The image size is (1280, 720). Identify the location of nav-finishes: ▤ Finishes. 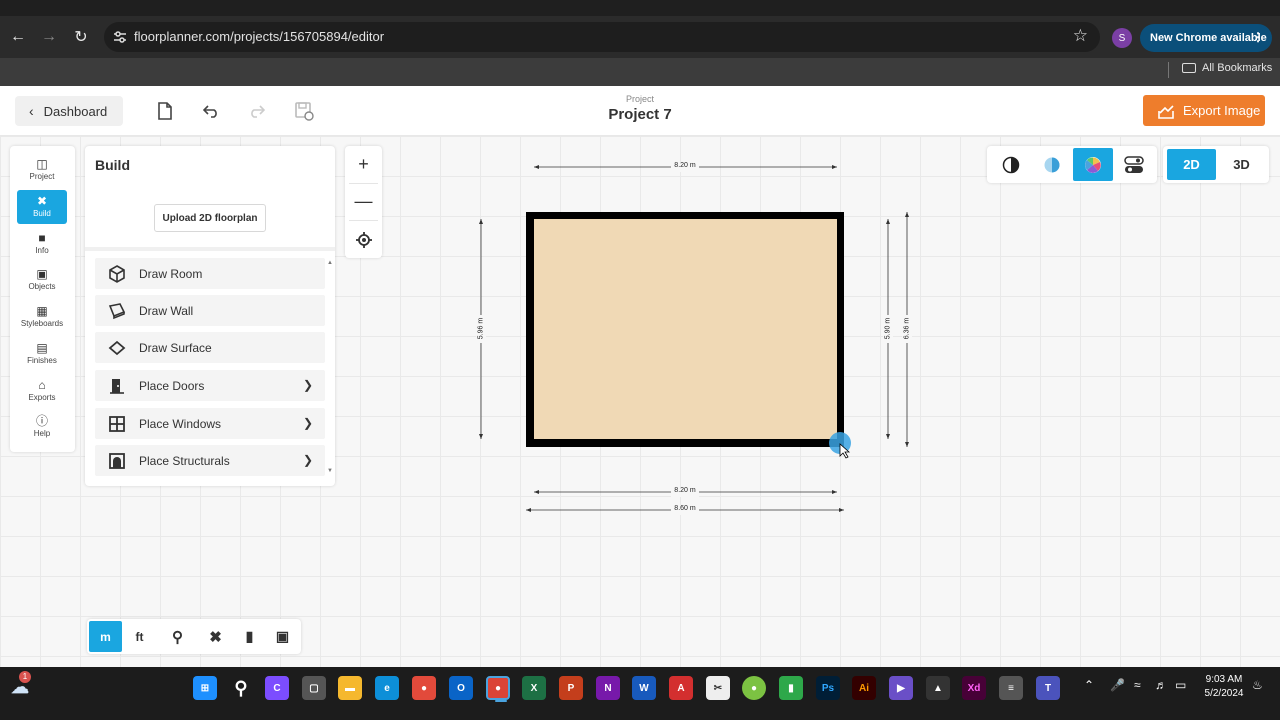
(42, 354).